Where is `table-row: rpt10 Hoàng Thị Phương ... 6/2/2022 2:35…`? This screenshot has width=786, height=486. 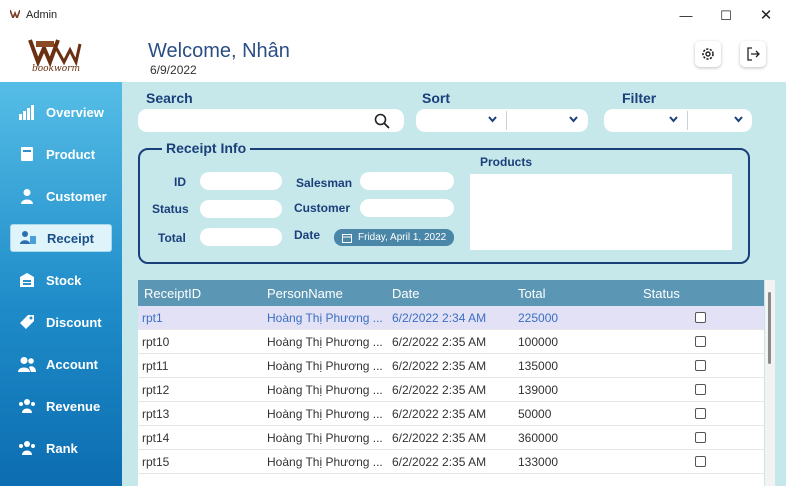 table-row: rpt10 Hoàng Thị Phương ... 6/2/2022 2:35… is located at coordinates (451, 342).